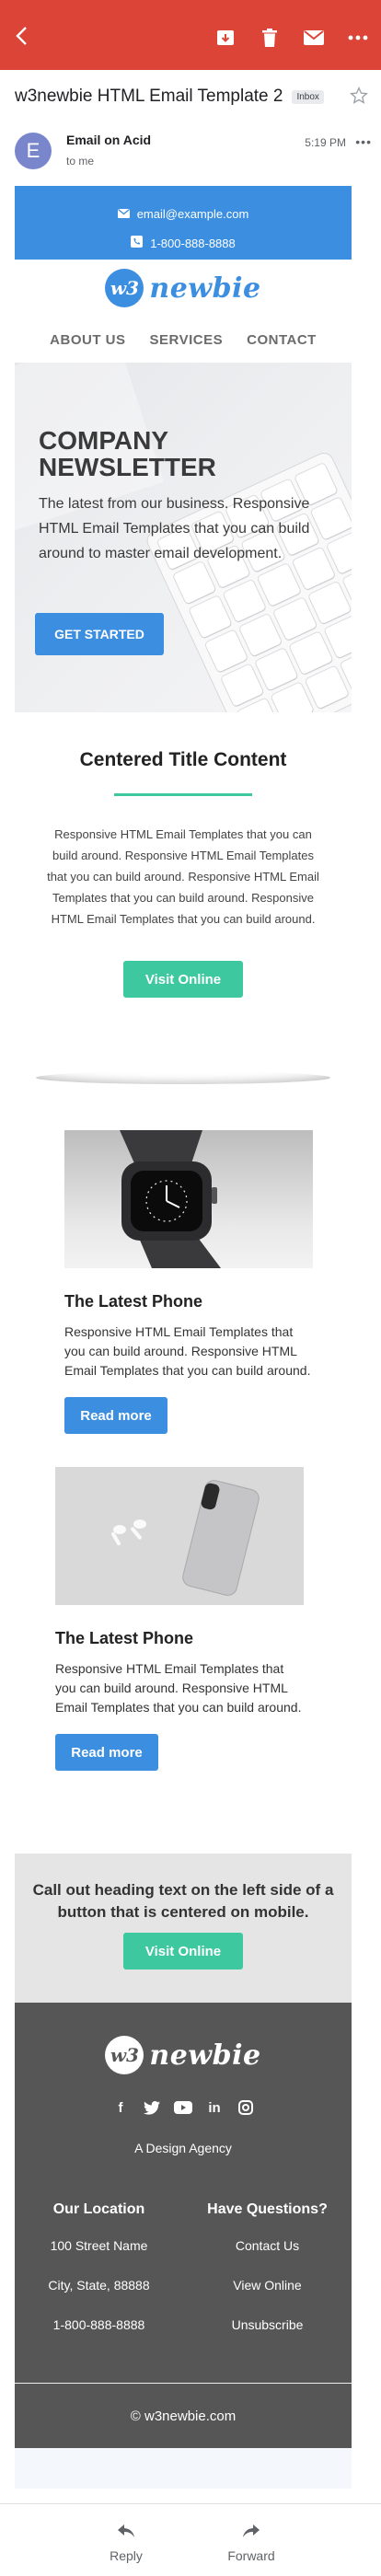  Describe the element at coordinates (251, 2555) in the screenshot. I see `forward-label: Forward` at that location.